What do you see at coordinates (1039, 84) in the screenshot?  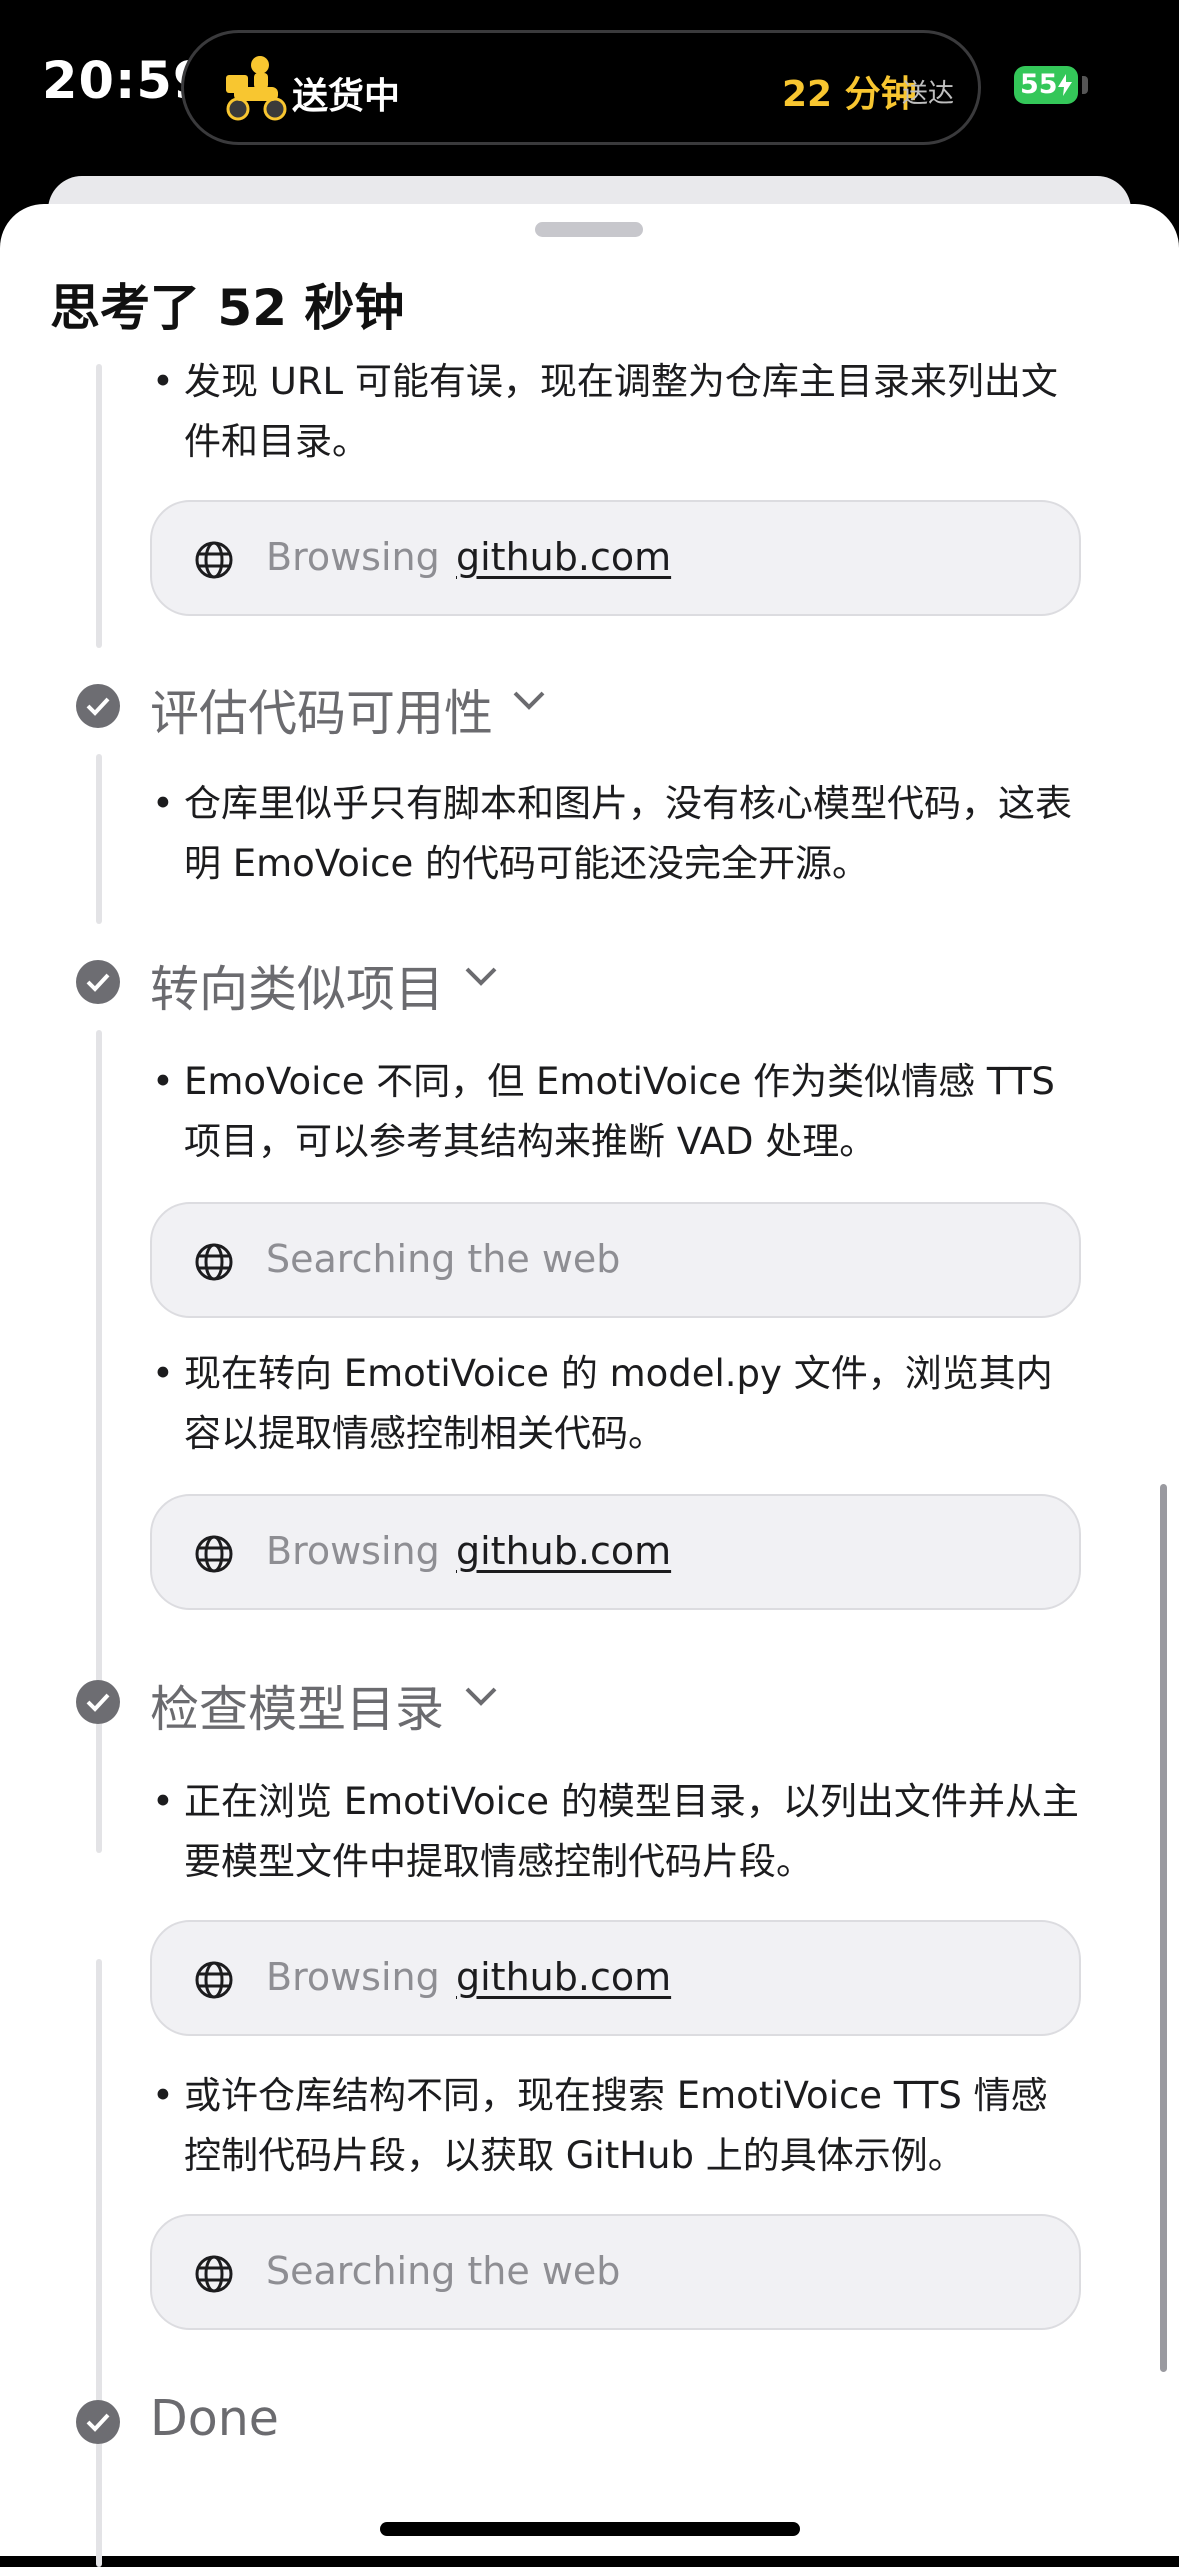 I see `battery-level: 55` at bounding box center [1039, 84].